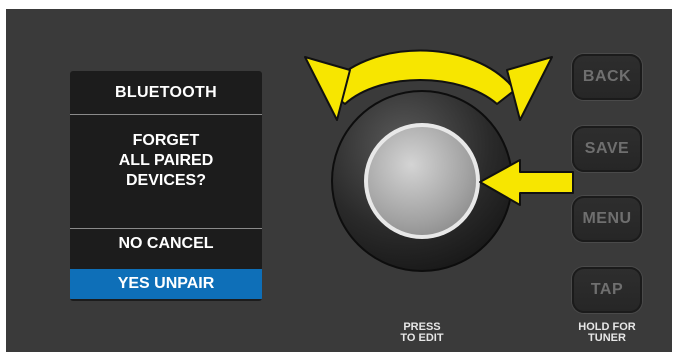 The height and width of the screenshot is (352, 677). What do you see at coordinates (607, 77) in the screenshot?
I see `back-button: BACK` at bounding box center [607, 77].